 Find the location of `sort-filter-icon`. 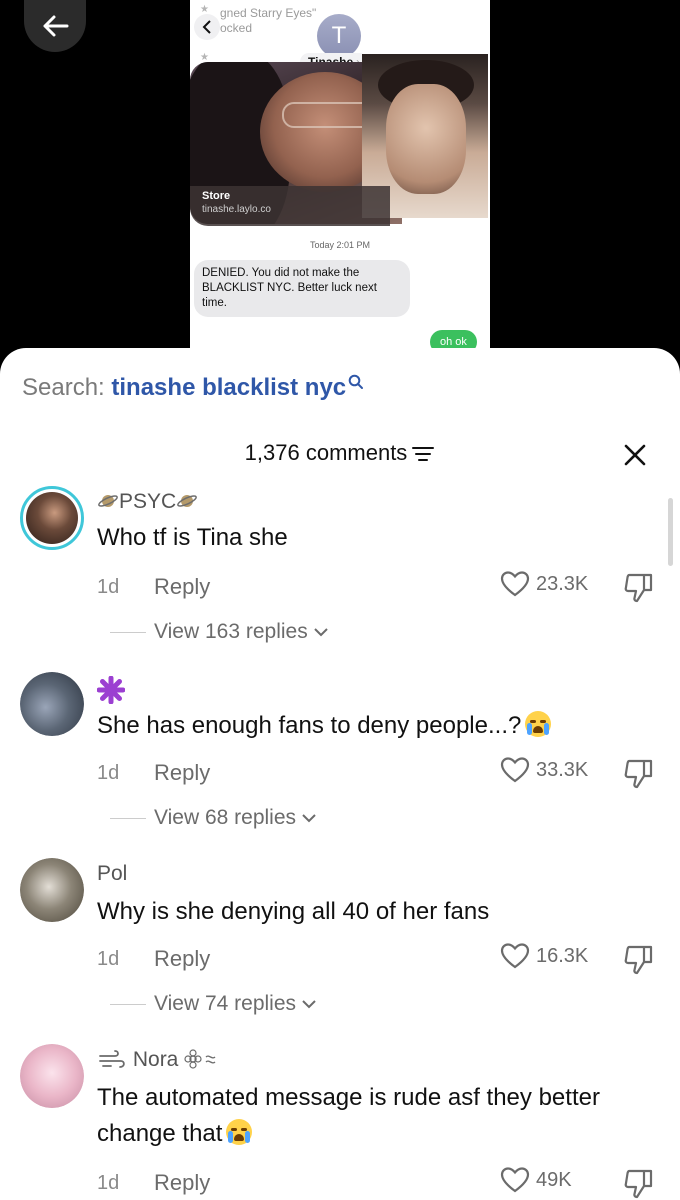

sort-filter-icon is located at coordinates (423, 454).